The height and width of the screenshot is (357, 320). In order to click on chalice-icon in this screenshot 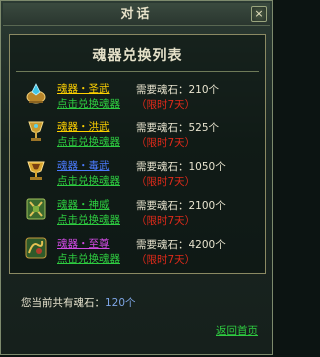, I will do `click(36, 170)`.